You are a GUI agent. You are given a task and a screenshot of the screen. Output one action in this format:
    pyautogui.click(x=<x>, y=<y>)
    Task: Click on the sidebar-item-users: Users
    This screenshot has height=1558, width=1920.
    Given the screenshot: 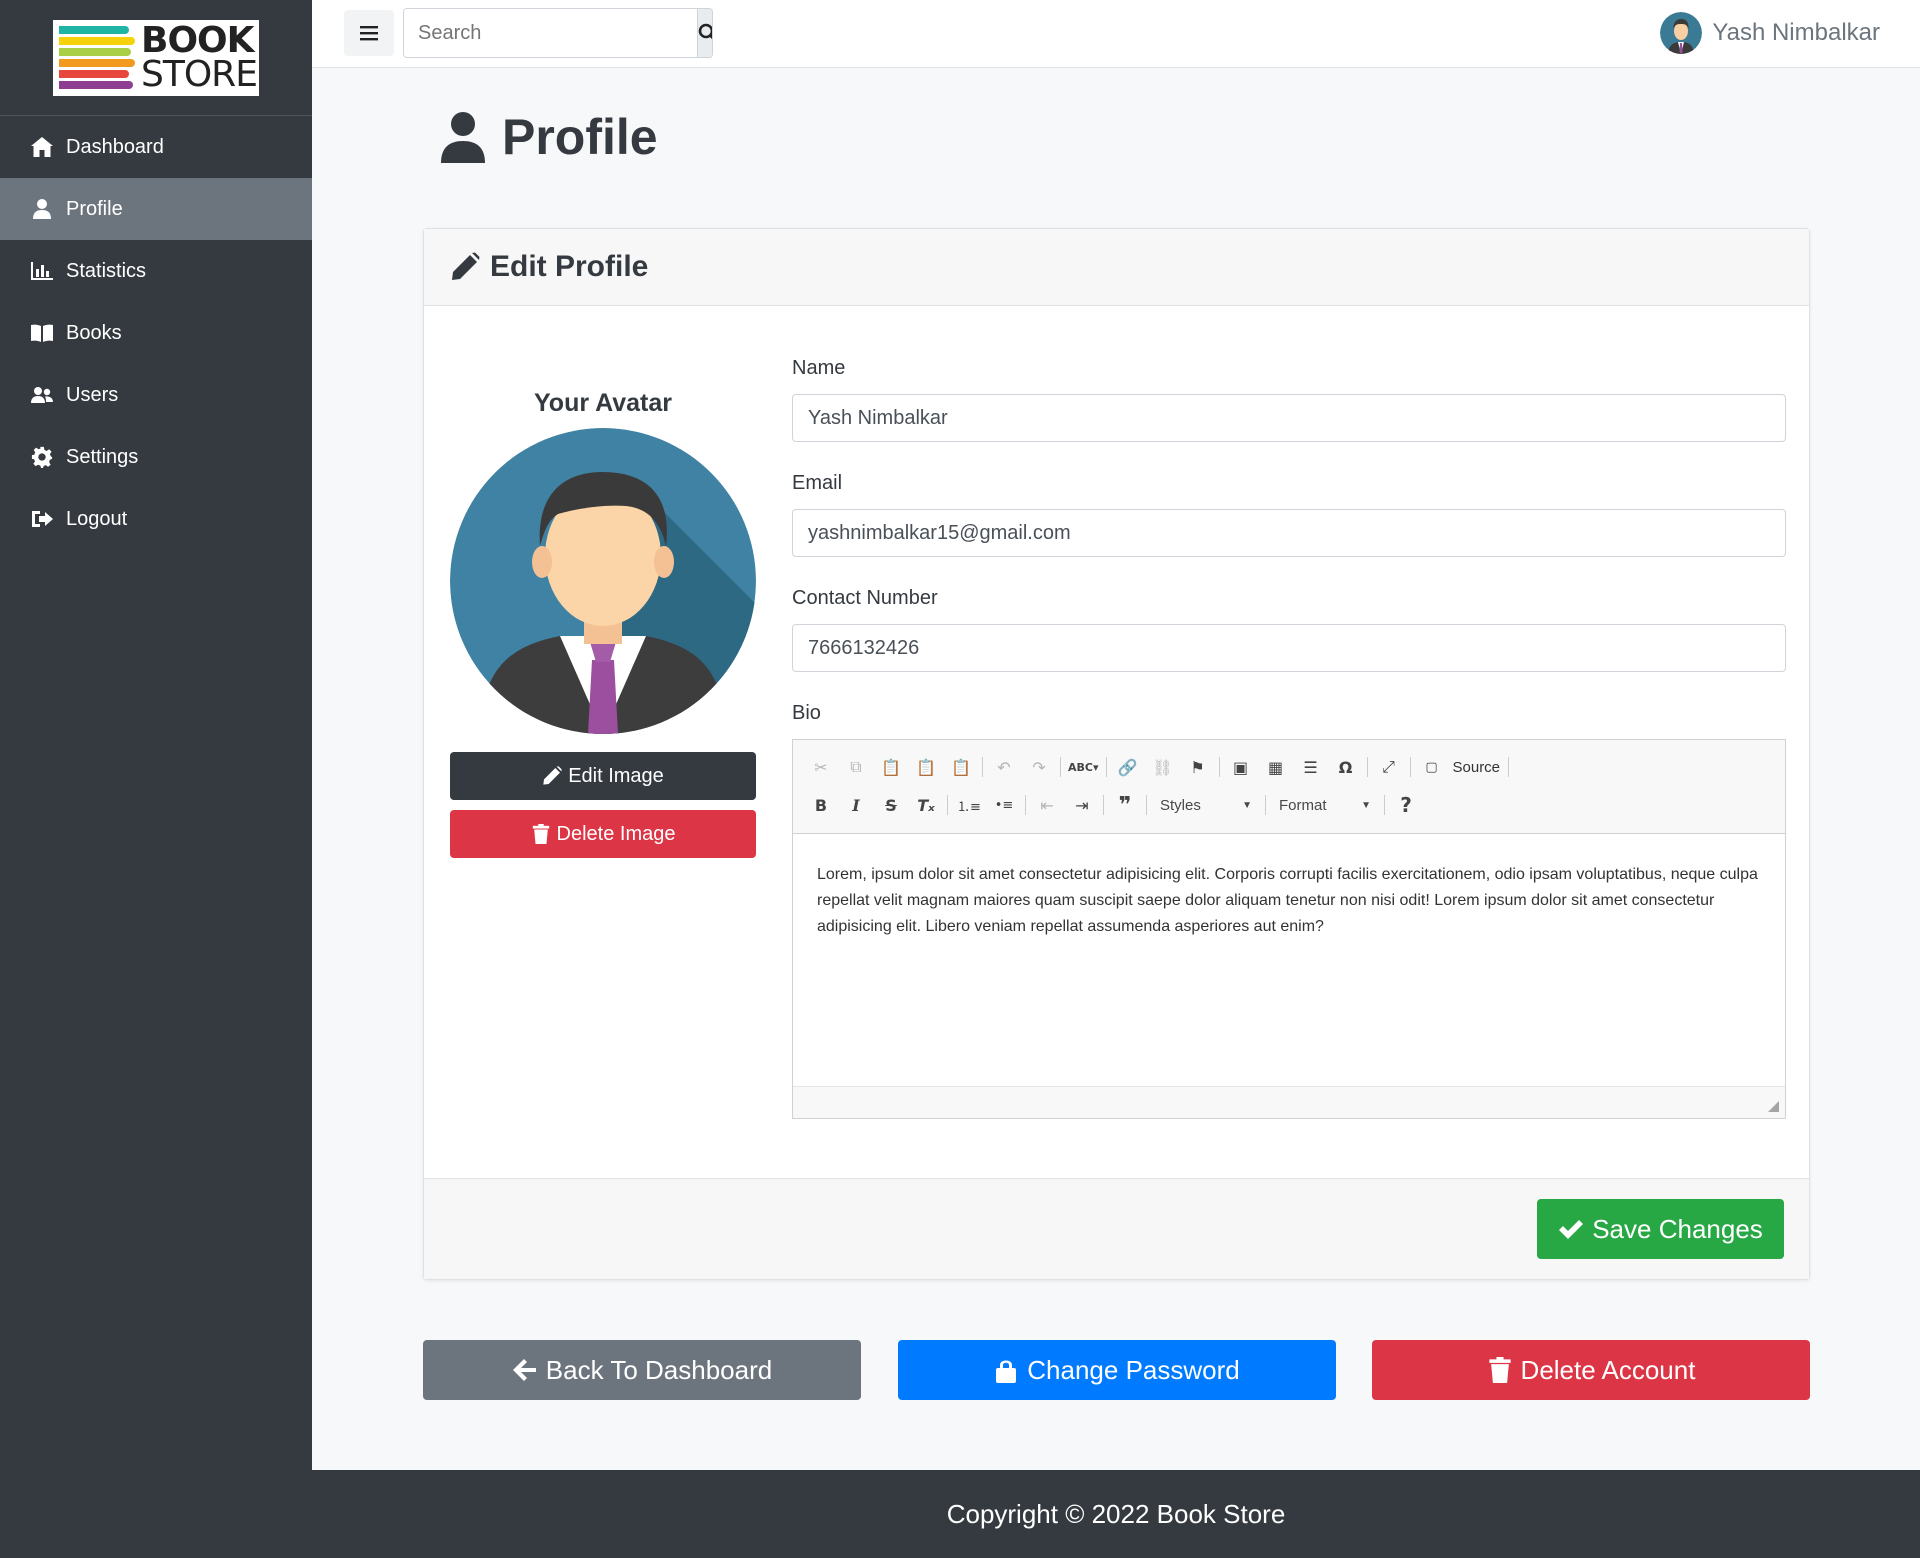 What is the action you would take?
    pyautogui.click(x=156, y=395)
    